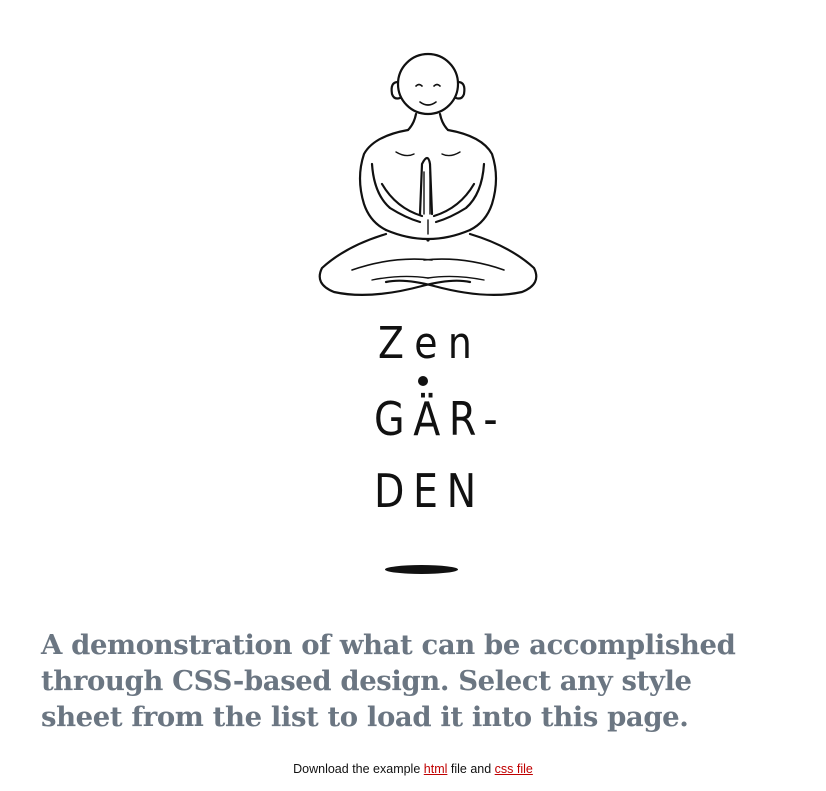 Image resolution: width=826 pixels, height=791 pixels. I want to click on wordmark-word-den: DEN, so click(429, 491).